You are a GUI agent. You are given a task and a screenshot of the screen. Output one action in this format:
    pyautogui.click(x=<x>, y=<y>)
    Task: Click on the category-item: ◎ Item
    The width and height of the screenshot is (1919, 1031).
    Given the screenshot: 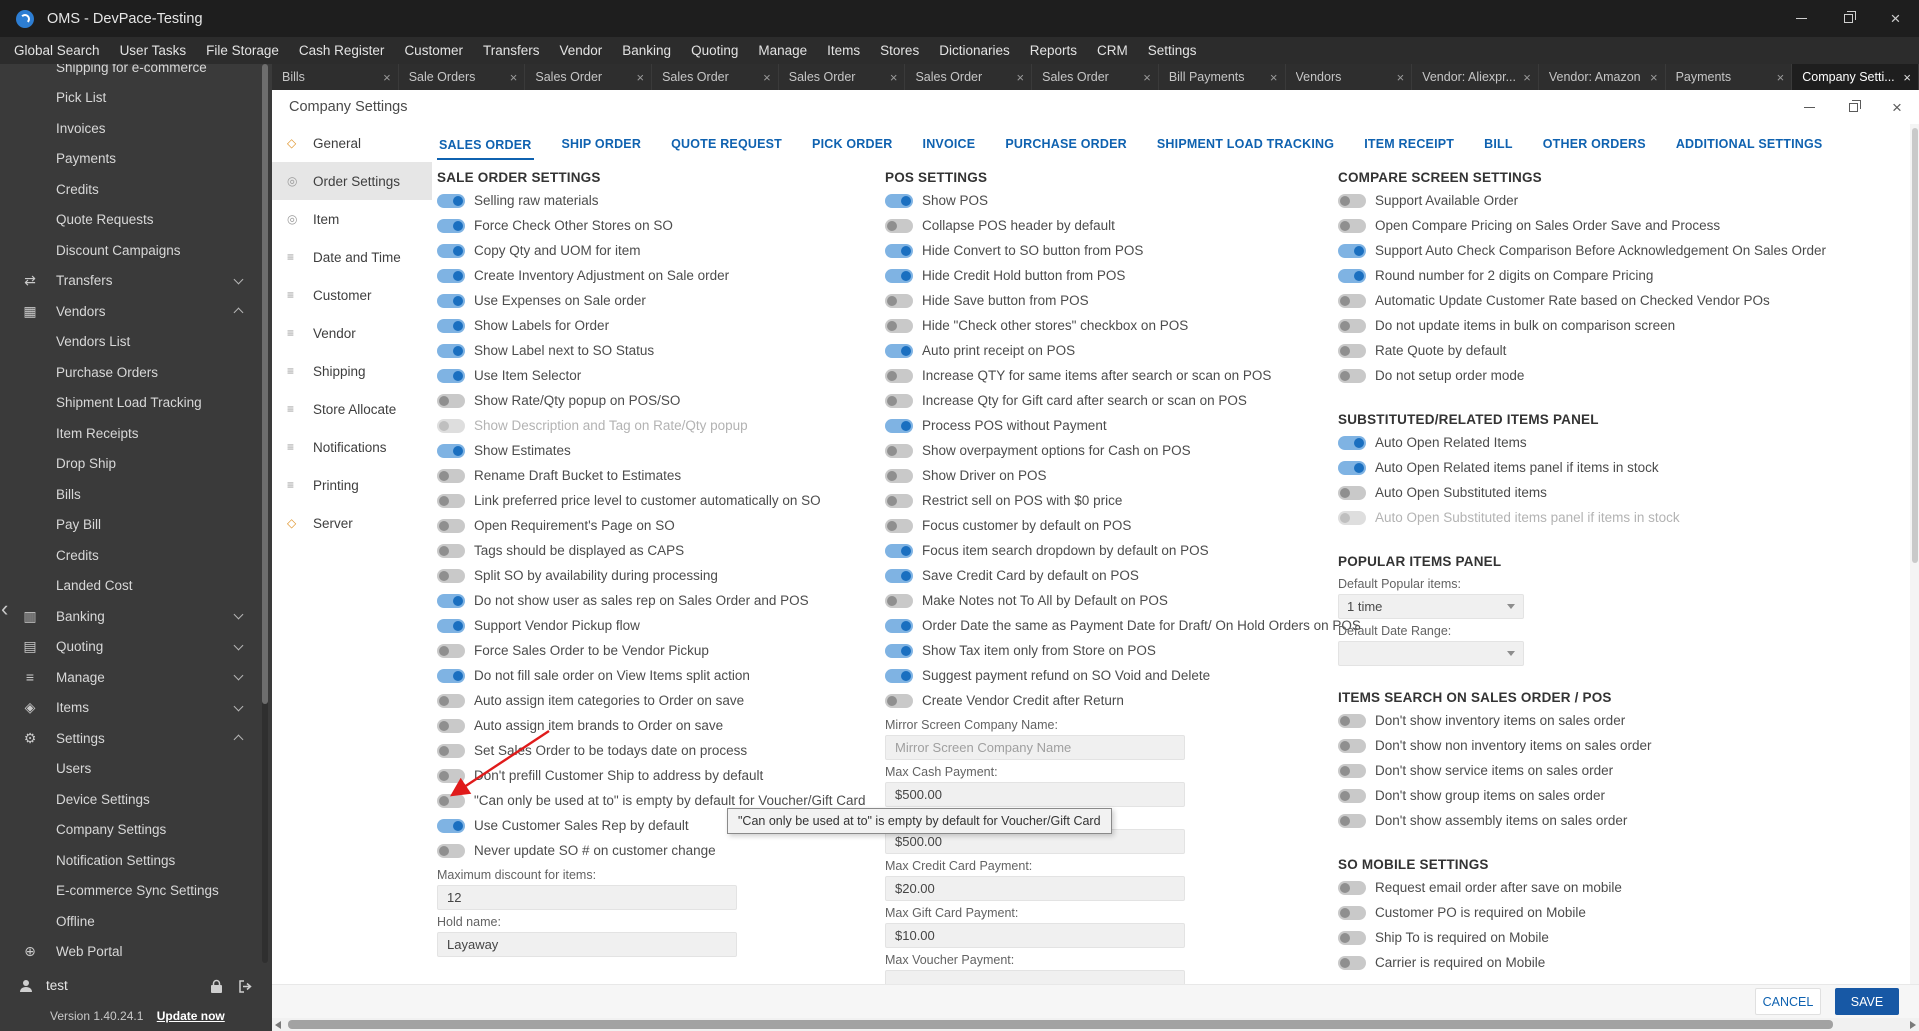 What is the action you would take?
    pyautogui.click(x=352, y=219)
    